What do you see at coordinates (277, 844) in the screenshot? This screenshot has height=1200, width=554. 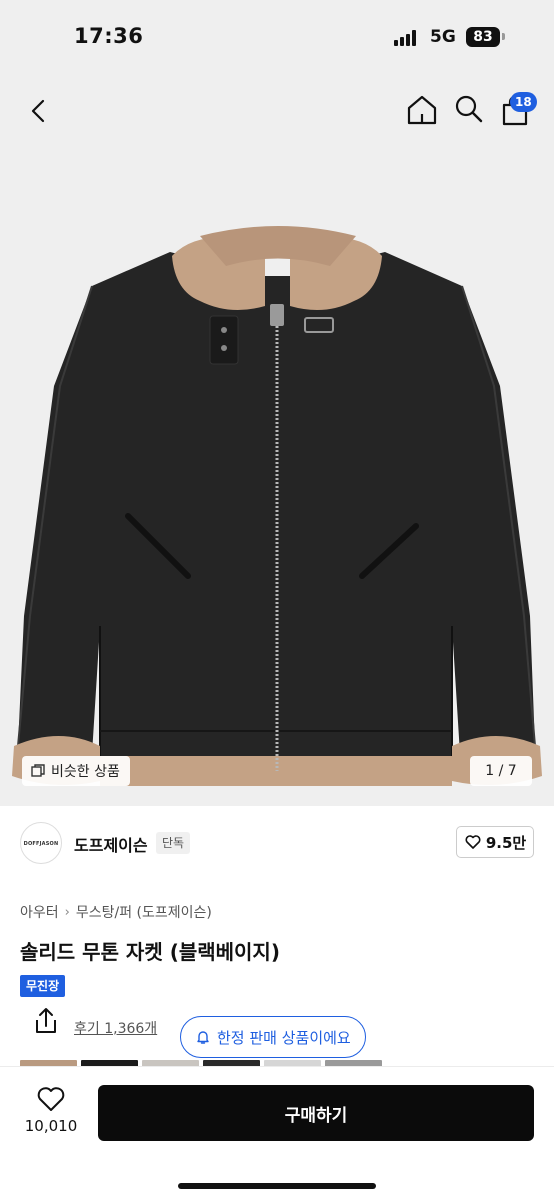 I see `brand-row: DOFFJASON 도프제이슨 단독 9.5만` at bounding box center [277, 844].